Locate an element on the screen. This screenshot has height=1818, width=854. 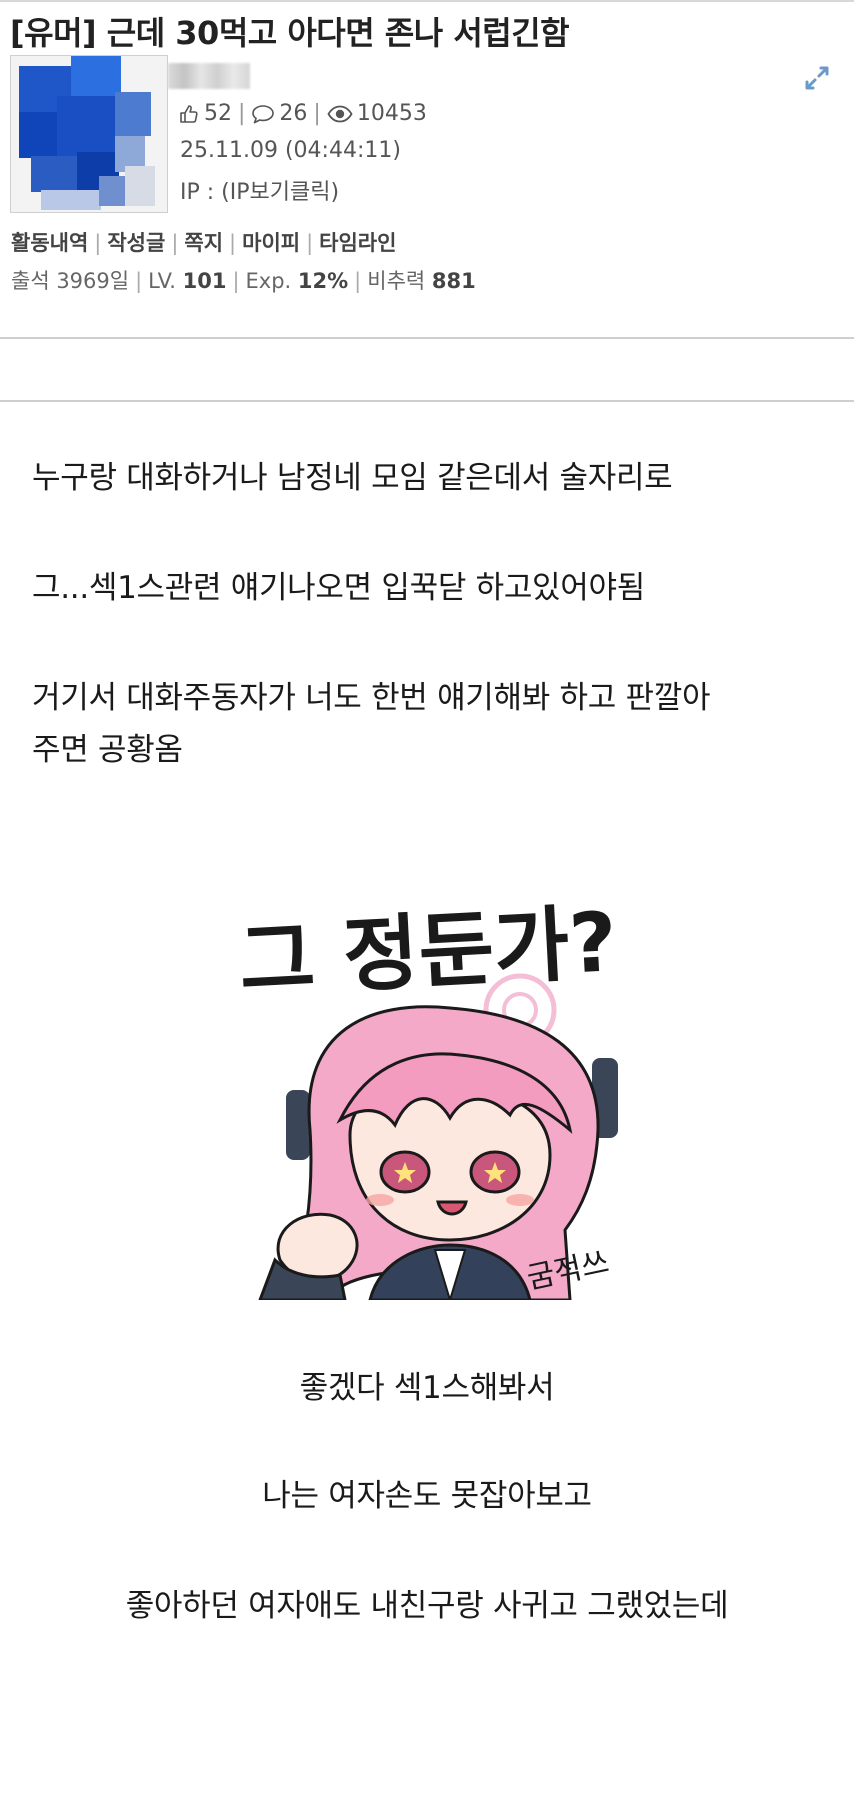
speech-bubble-icon is located at coordinates (265, 113).